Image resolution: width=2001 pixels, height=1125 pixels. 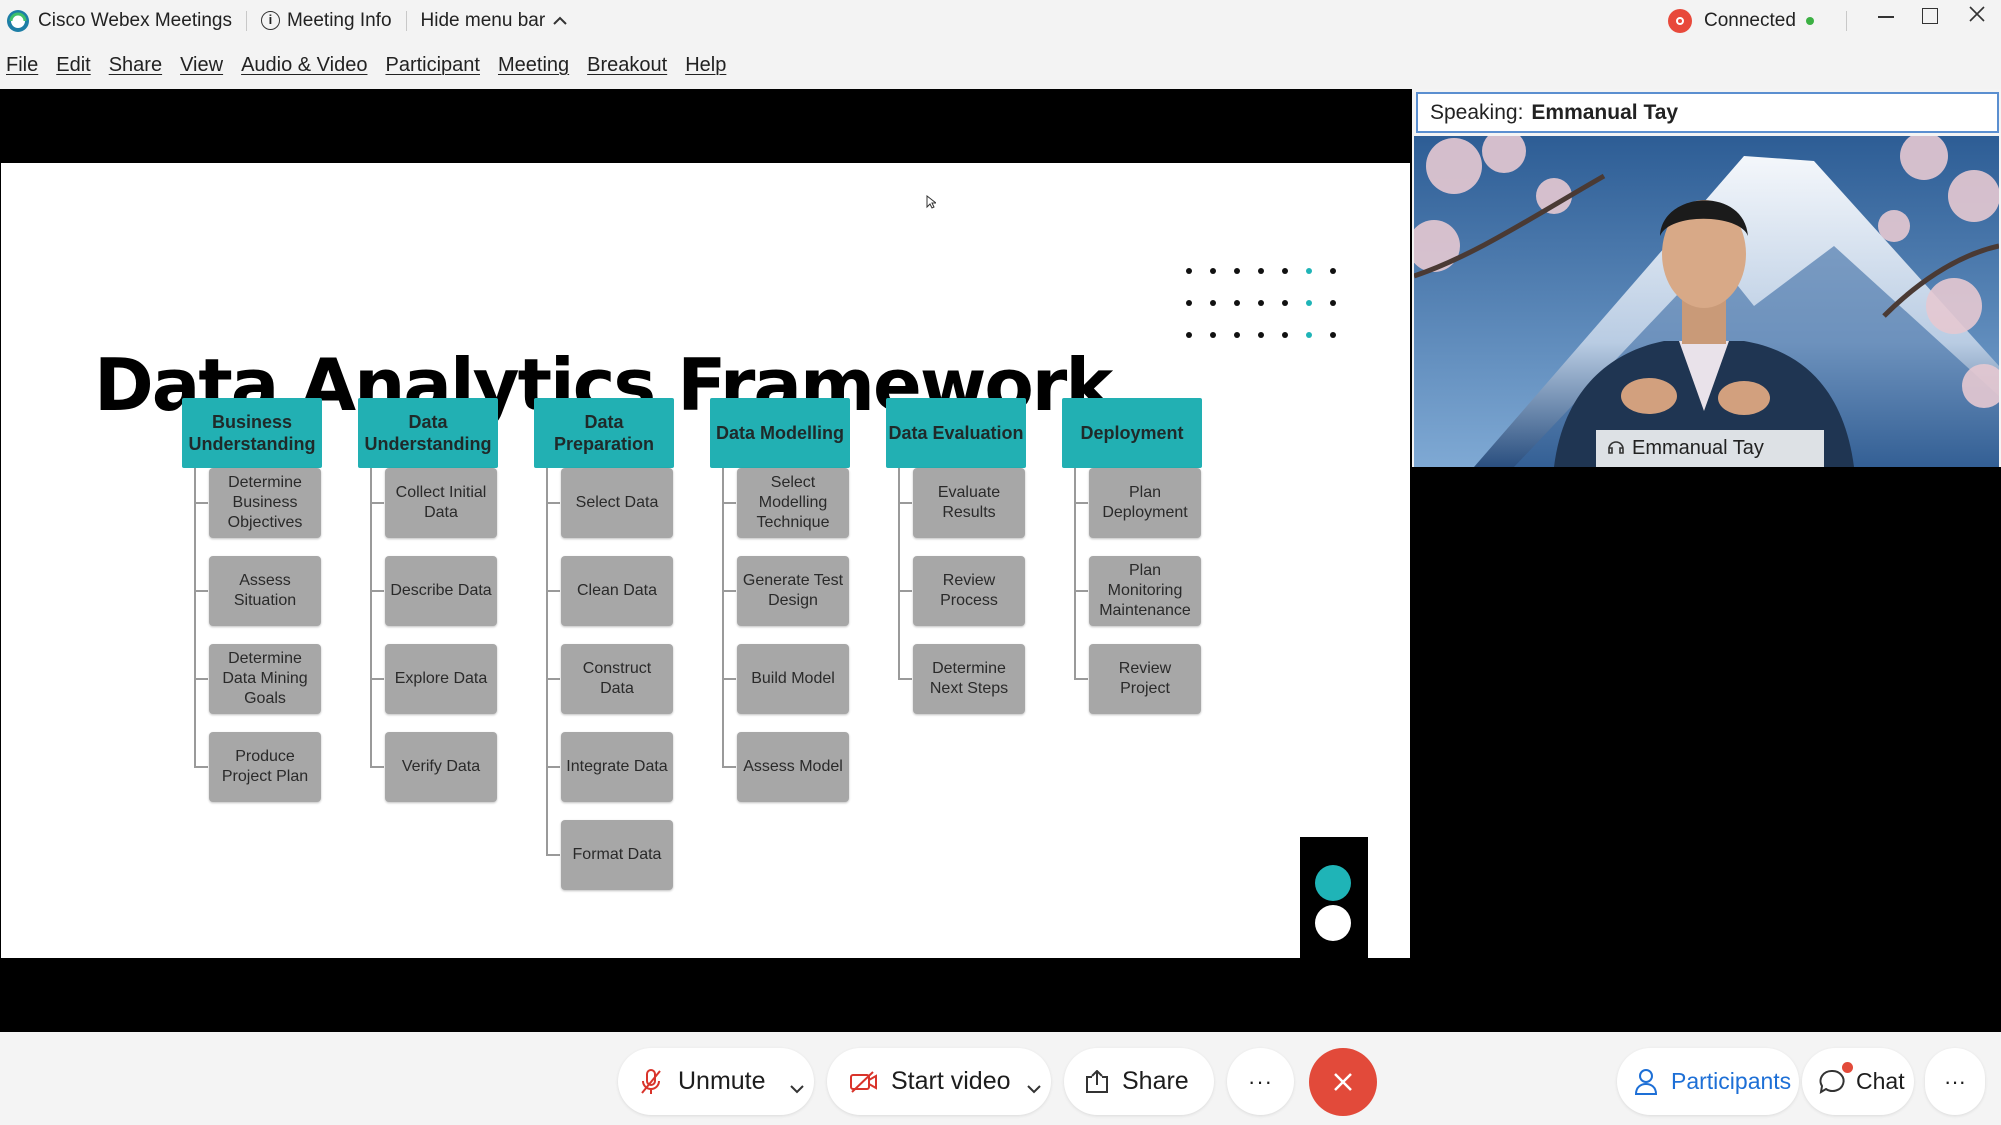 I want to click on speaker-video-tile, so click(x=1706, y=301).